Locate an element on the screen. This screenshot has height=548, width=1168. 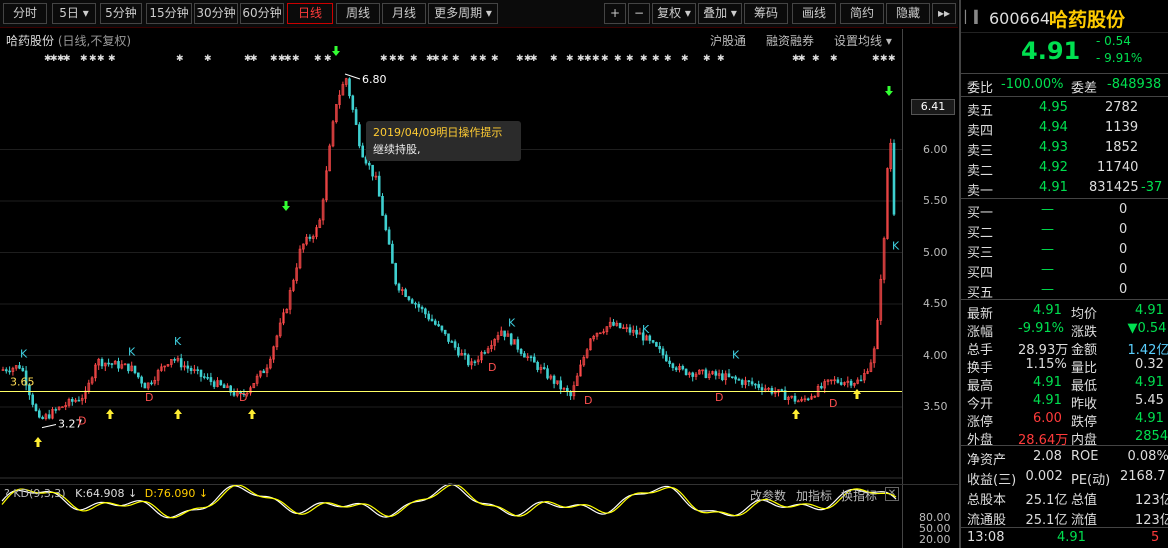
margin-trading-link: 融资融券 is located at coordinates (790, 40).